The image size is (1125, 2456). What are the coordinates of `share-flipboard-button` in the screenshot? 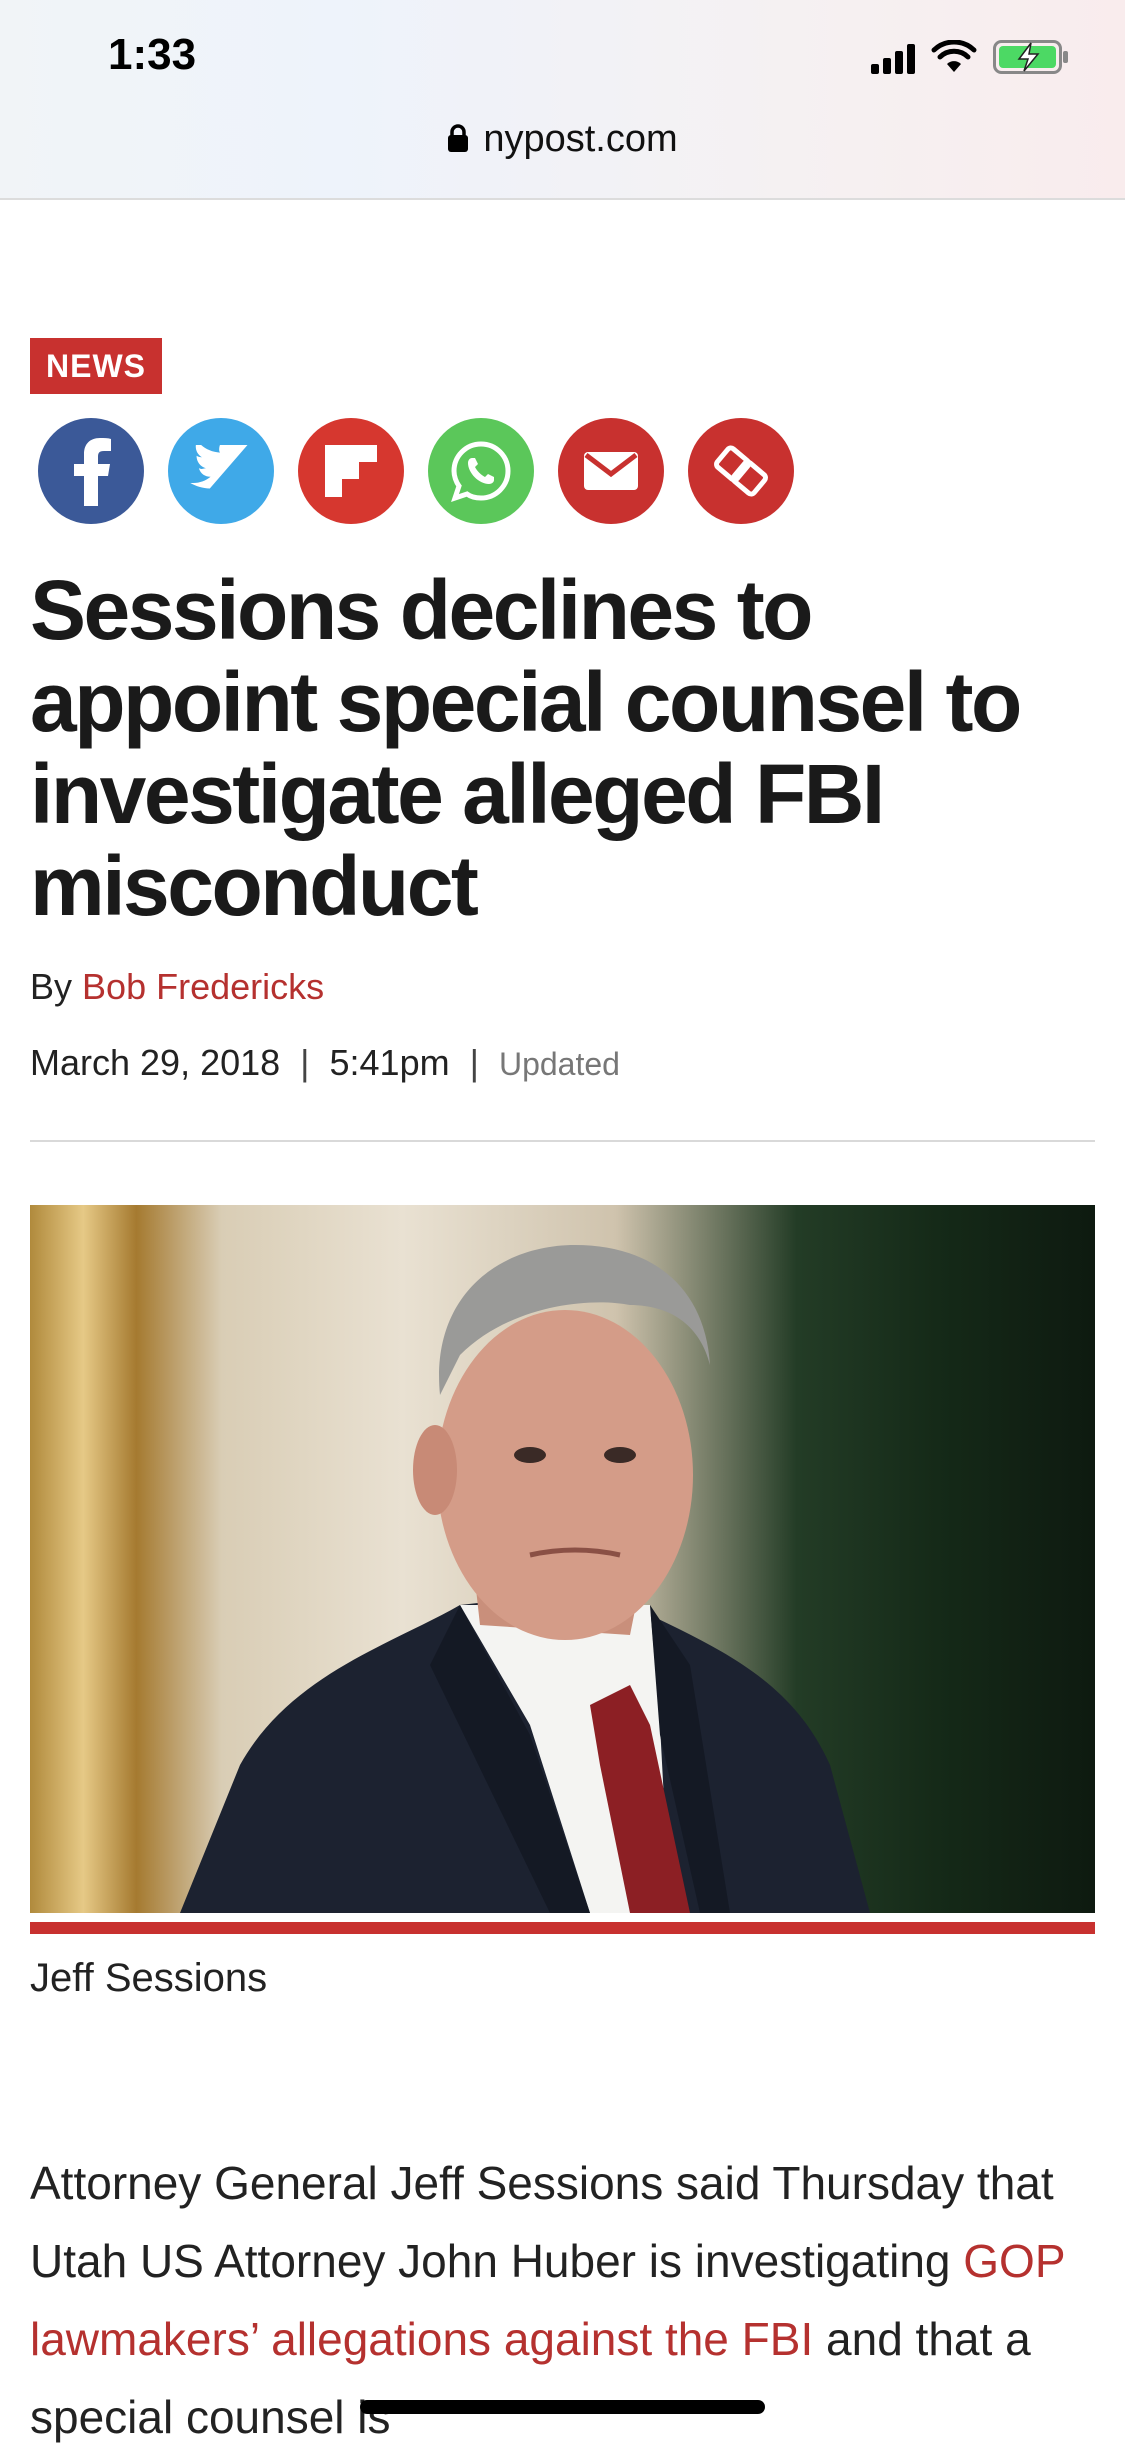 It's located at (351, 471).